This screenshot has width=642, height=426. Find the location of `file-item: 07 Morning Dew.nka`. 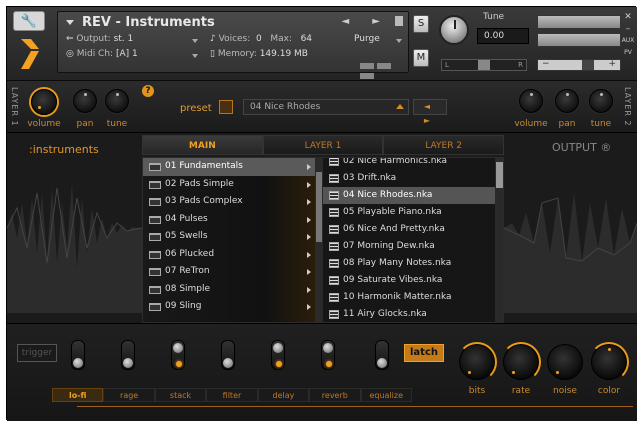

file-item: 07 Morning Dew.nka is located at coordinates (409, 246).